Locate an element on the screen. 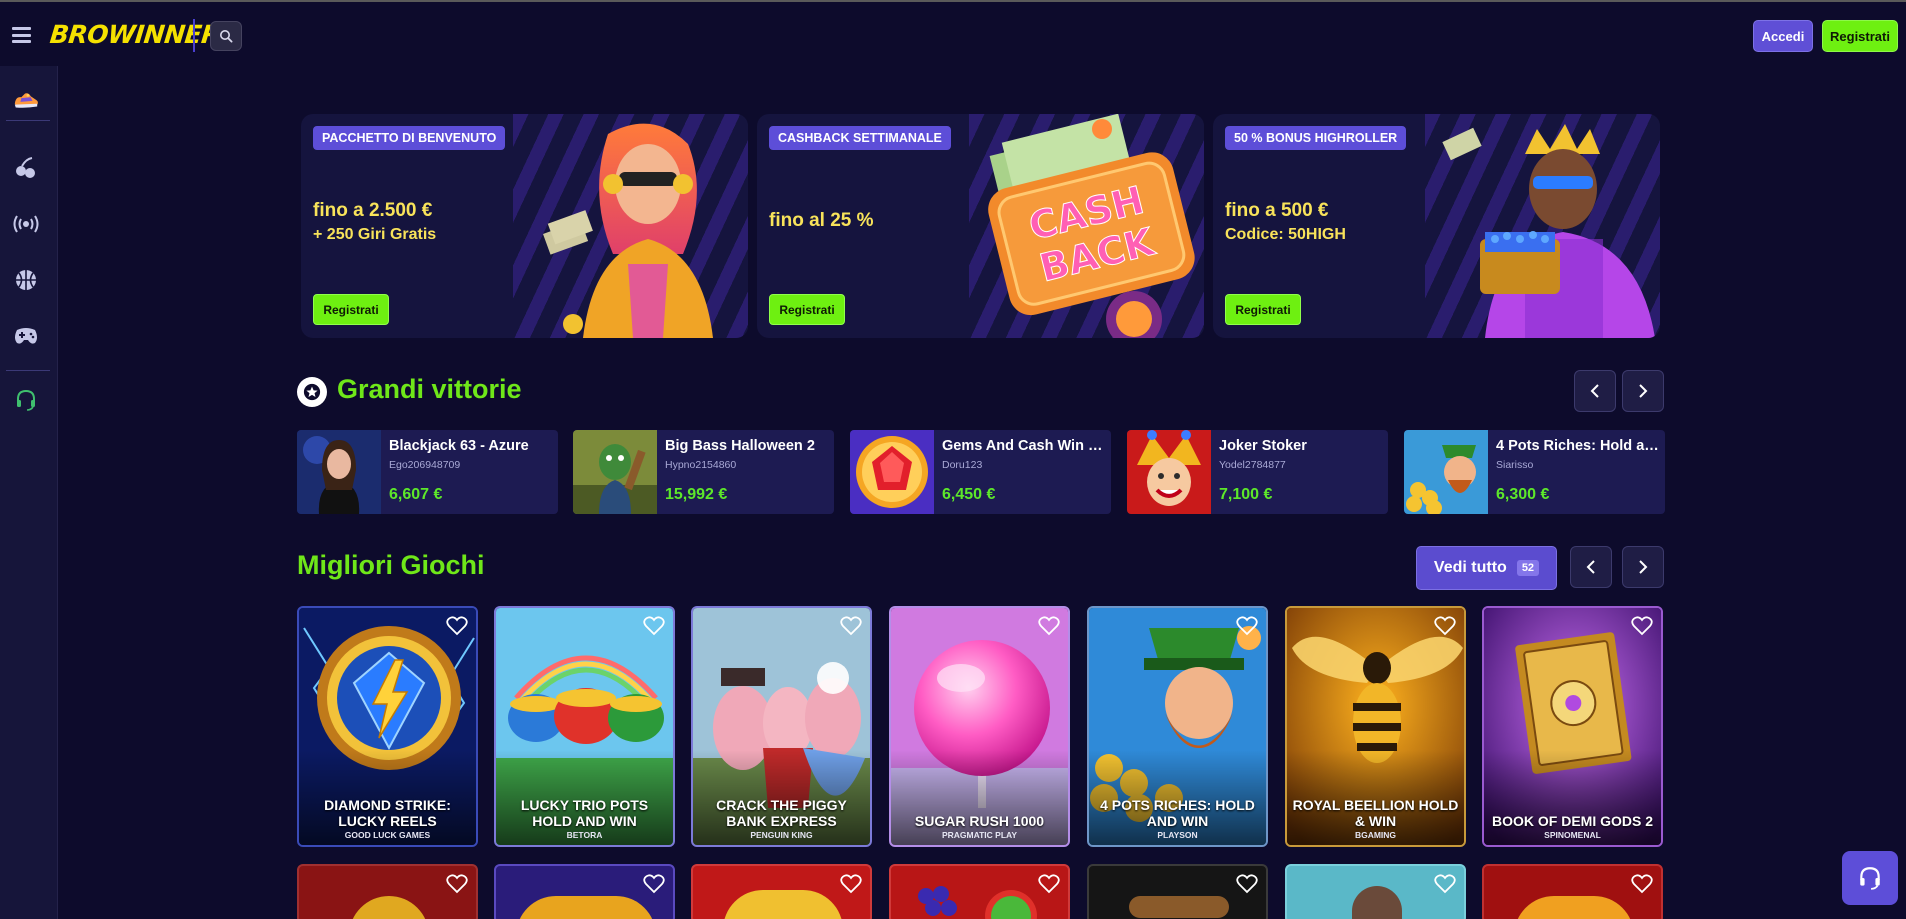  star-icon is located at coordinates (312, 392).